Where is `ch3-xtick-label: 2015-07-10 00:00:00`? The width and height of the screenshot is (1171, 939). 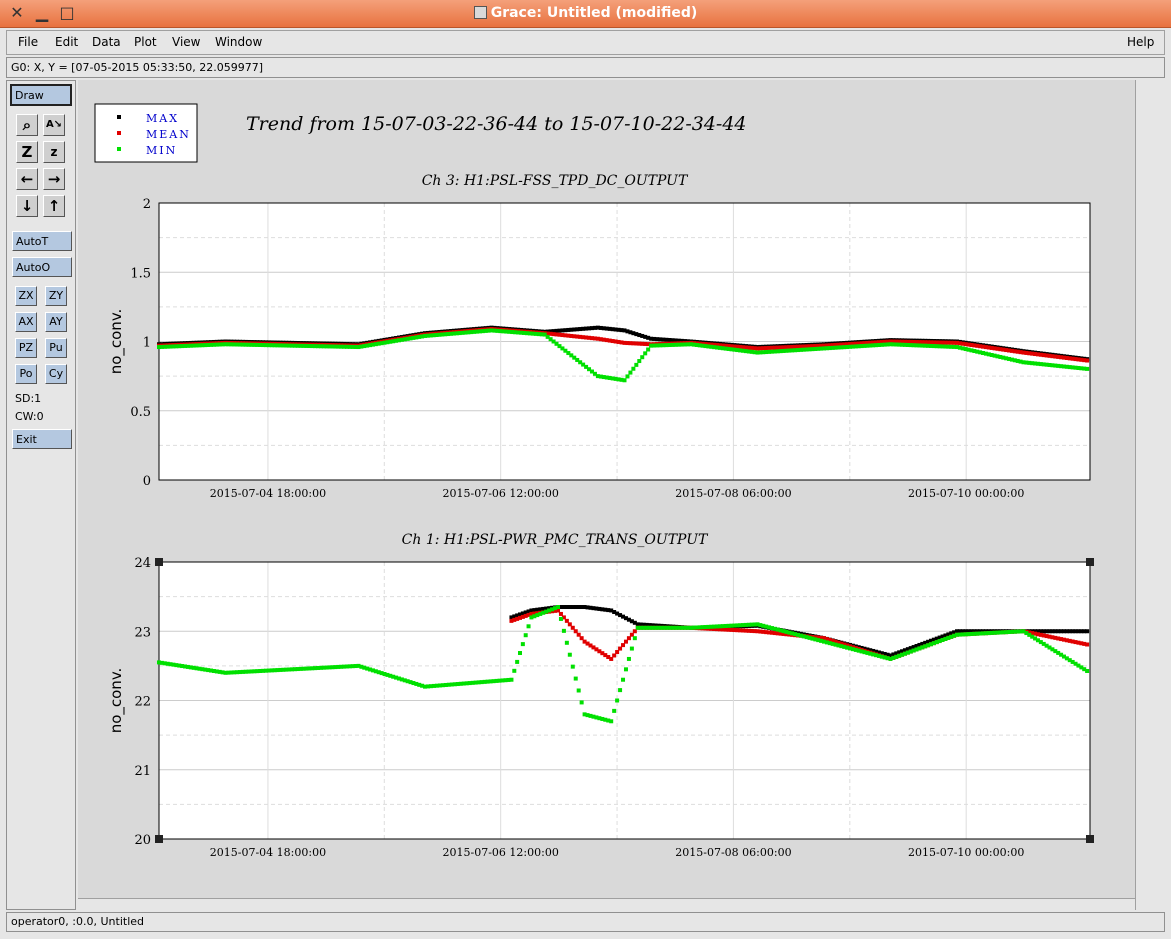
ch3-xtick-label: 2015-07-10 00:00:00 is located at coordinates (966, 493).